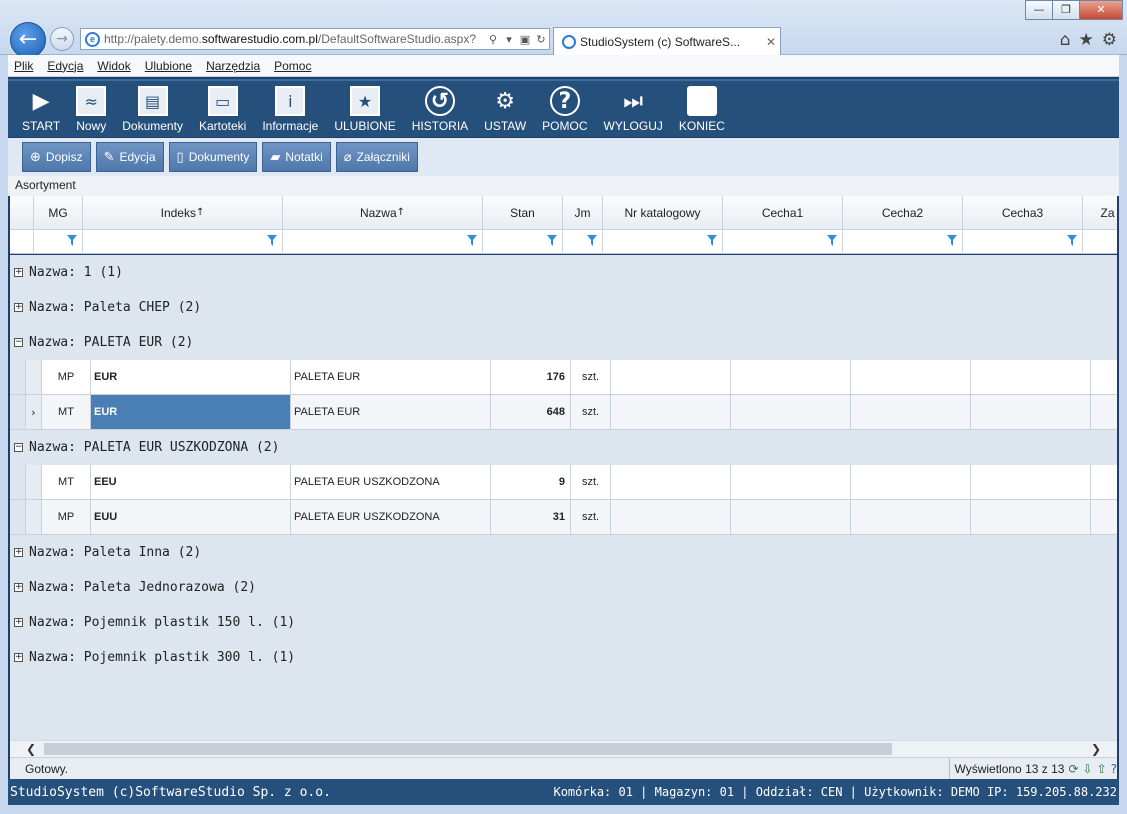  I want to click on menu-plik: Plik, so click(23, 66).